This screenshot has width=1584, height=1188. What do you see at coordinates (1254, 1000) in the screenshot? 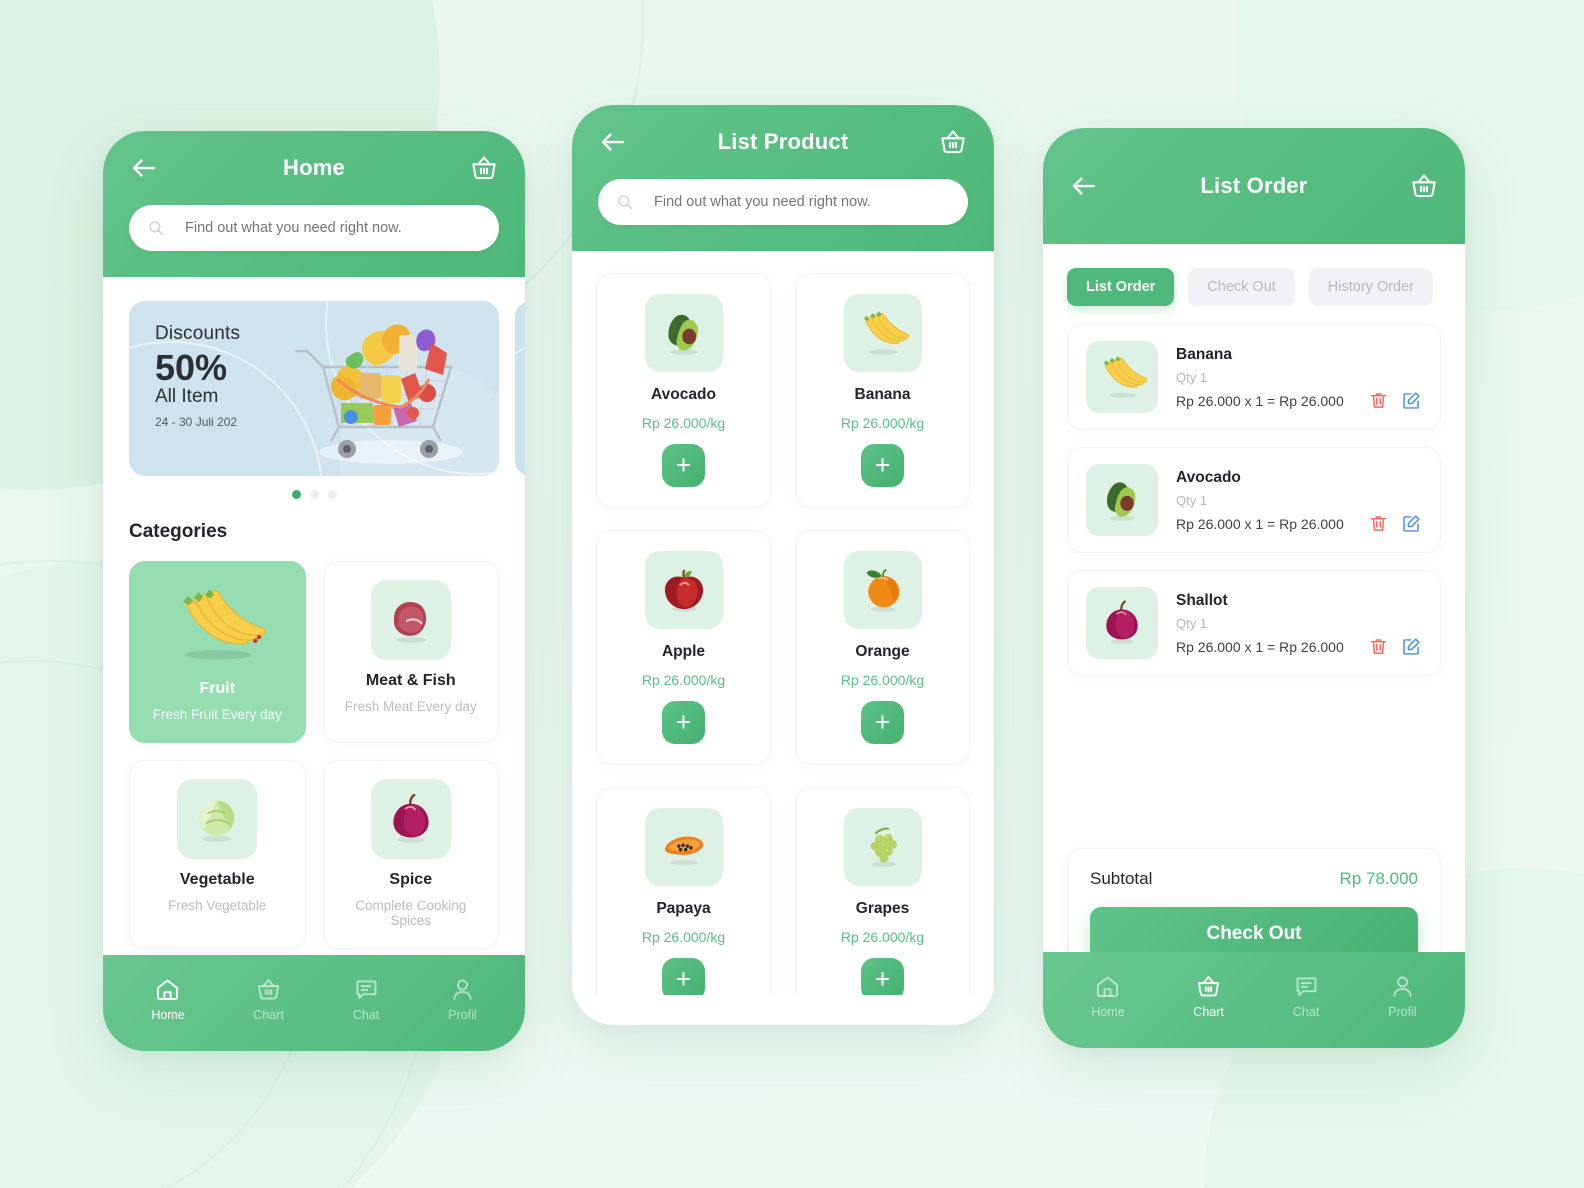
I see `bottom-navigation-order: Home Chart Chat Profil` at bounding box center [1254, 1000].